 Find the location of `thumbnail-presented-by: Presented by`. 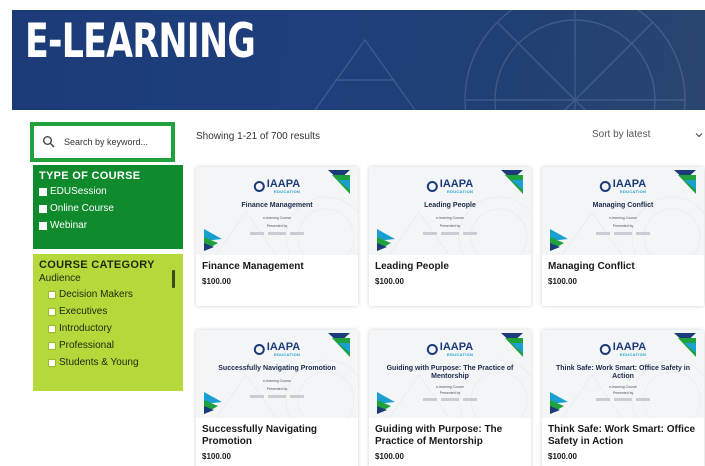

thumbnail-presented-by: Presented by is located at coordinates (277, 389).